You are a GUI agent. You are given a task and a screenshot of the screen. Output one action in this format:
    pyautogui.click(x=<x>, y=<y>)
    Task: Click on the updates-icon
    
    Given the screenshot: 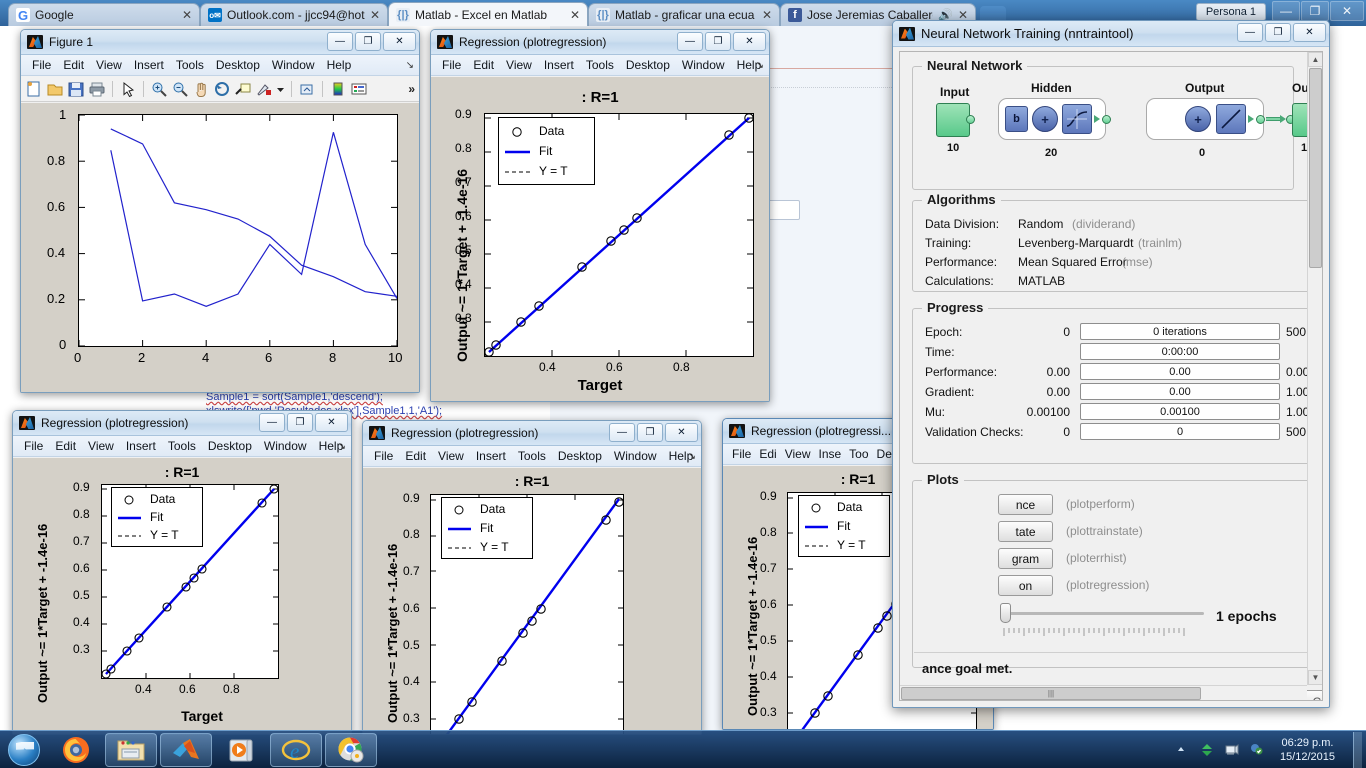 What is the action you would take?
    pyautogui.click(x=1207, y=750)
    